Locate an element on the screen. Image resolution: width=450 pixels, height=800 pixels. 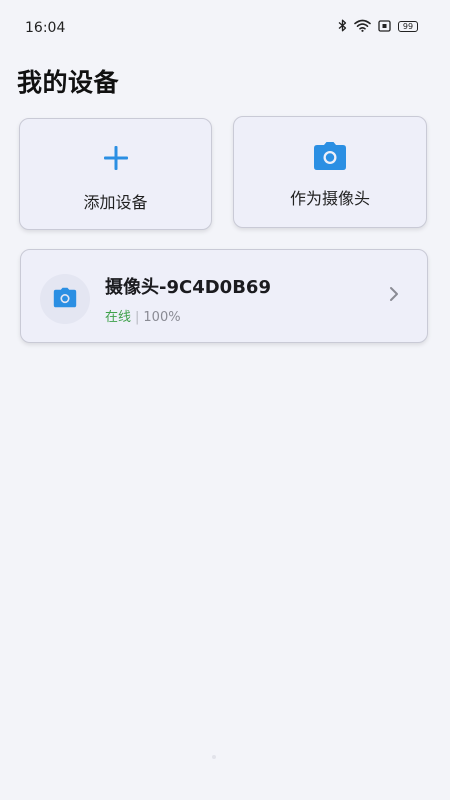
battery-icon: 99 is located at coordinates (408, 26).